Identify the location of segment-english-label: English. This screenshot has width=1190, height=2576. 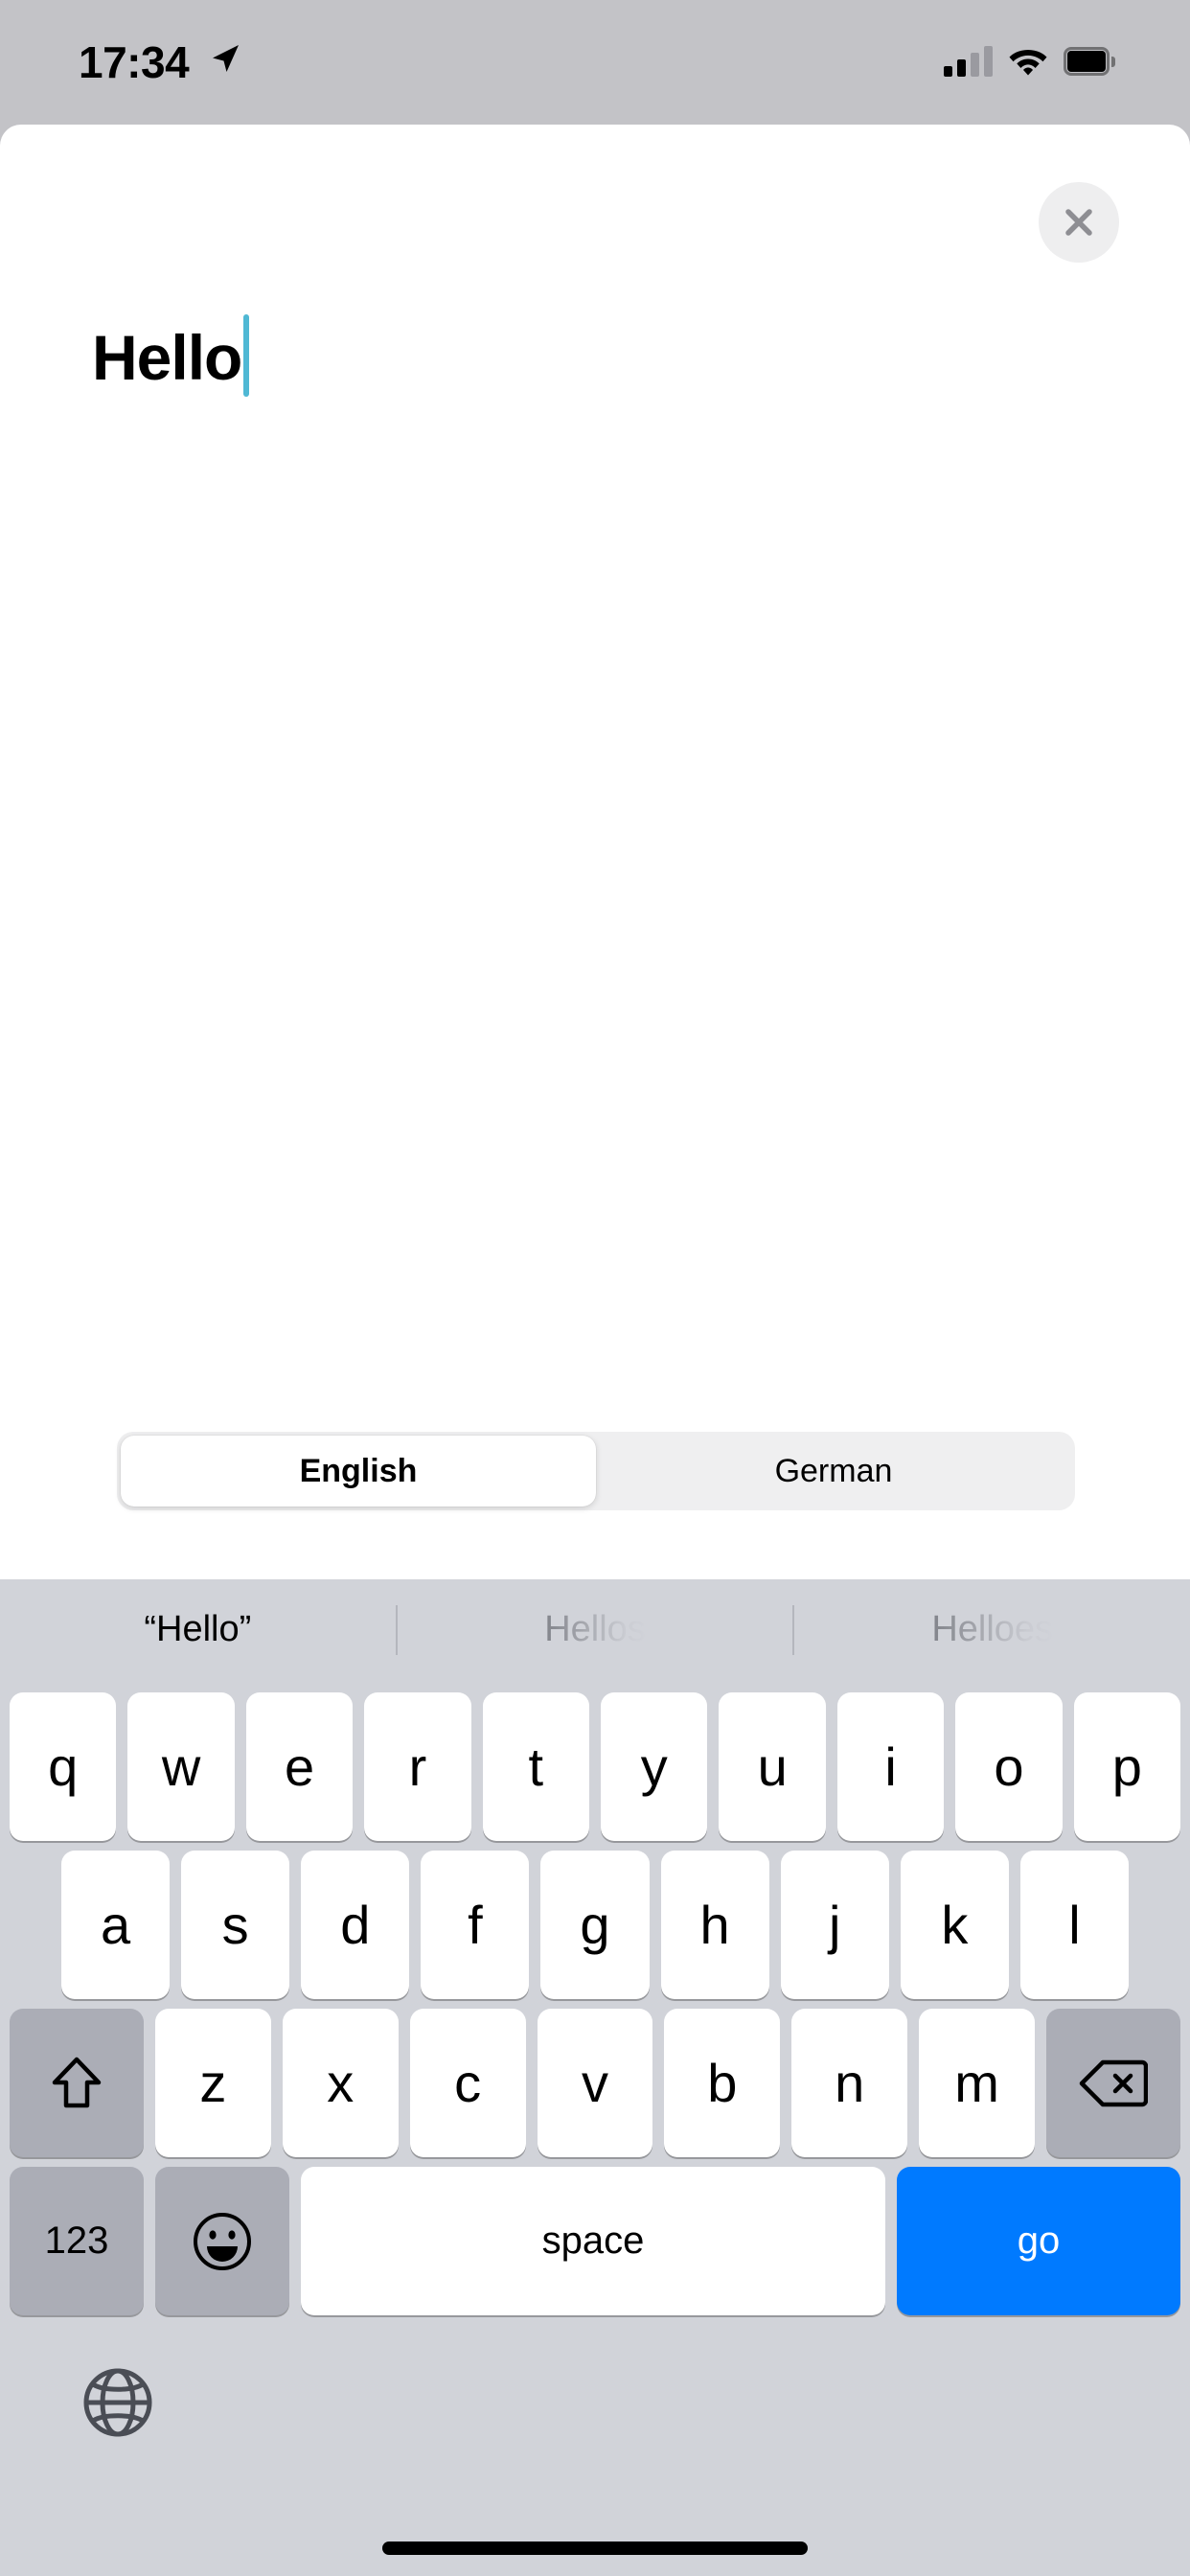
(358, 1470).